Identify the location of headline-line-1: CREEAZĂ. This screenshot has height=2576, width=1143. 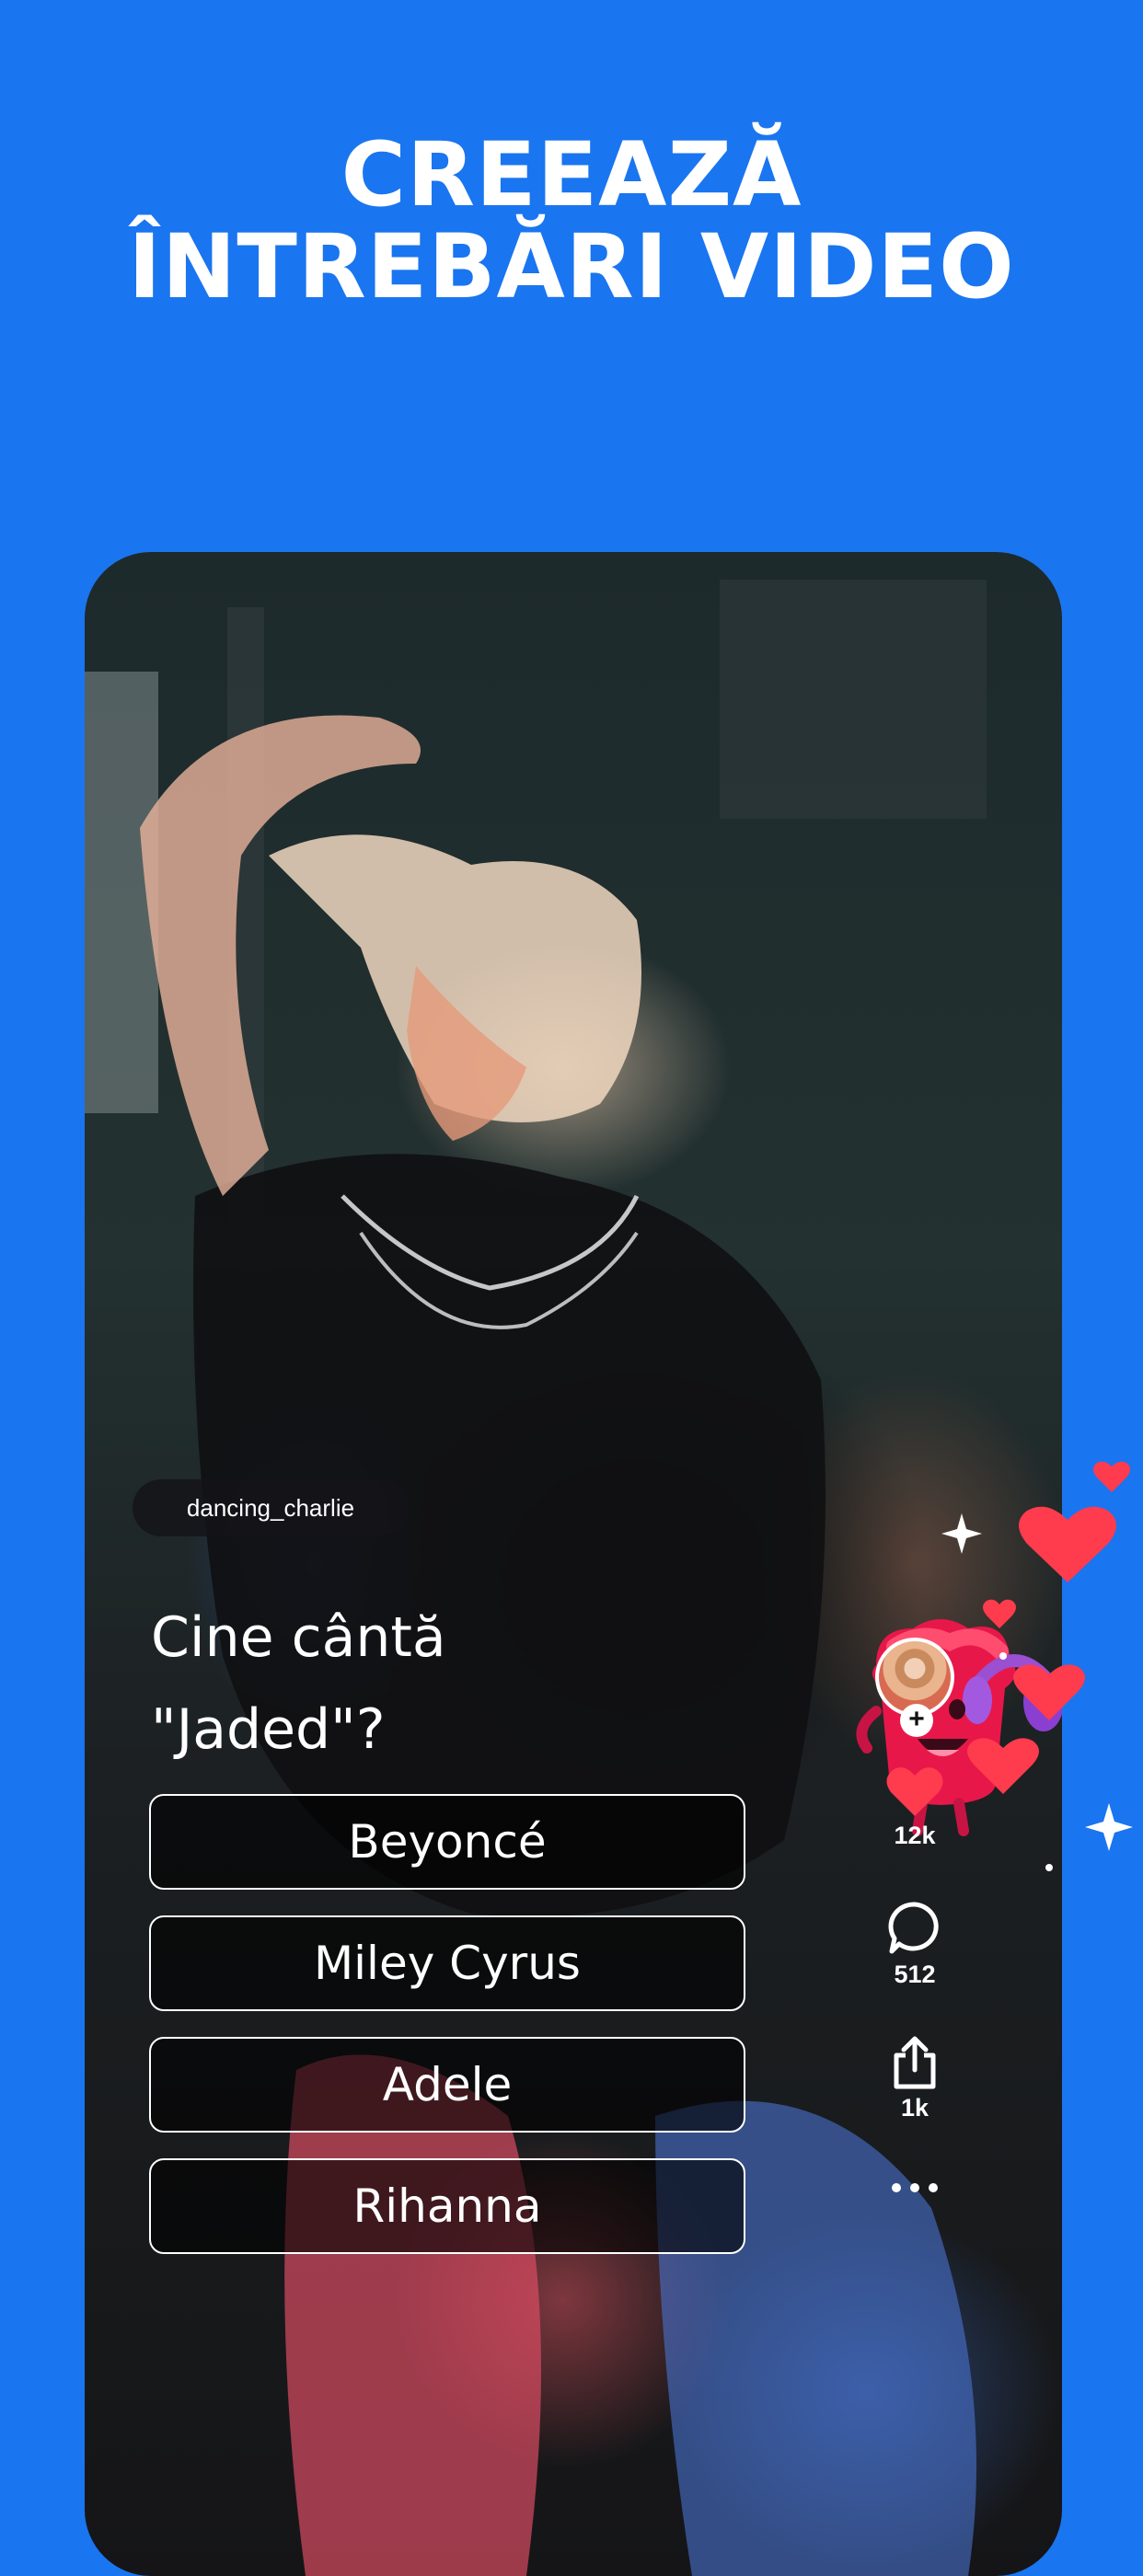
(571, 174).